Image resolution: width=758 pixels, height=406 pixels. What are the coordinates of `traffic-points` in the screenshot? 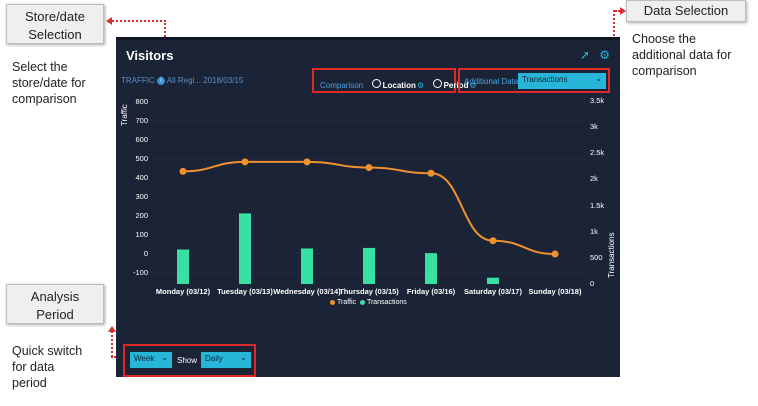 It's located at (369, 208).